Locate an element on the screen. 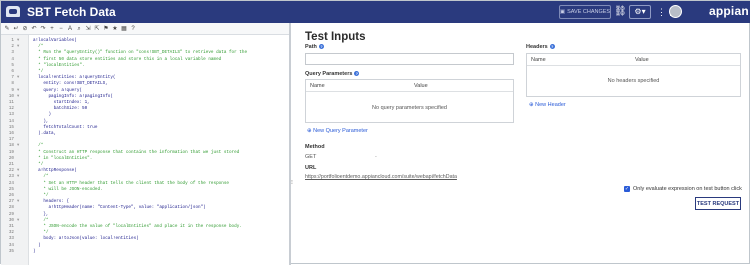 The image size is (750, 265). path-input is located at coordinates (409, 59).